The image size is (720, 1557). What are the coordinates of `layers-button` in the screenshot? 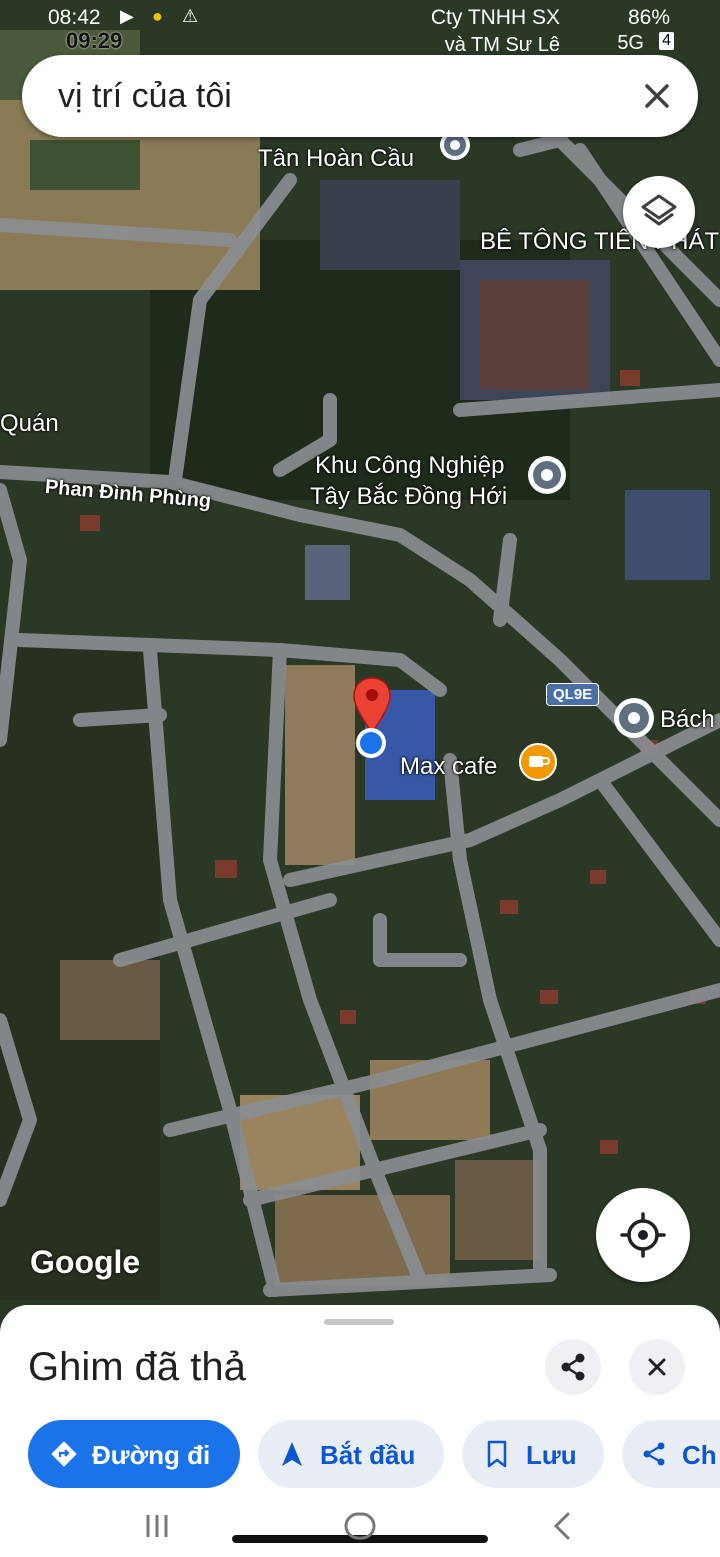 It's located at (659, 212).